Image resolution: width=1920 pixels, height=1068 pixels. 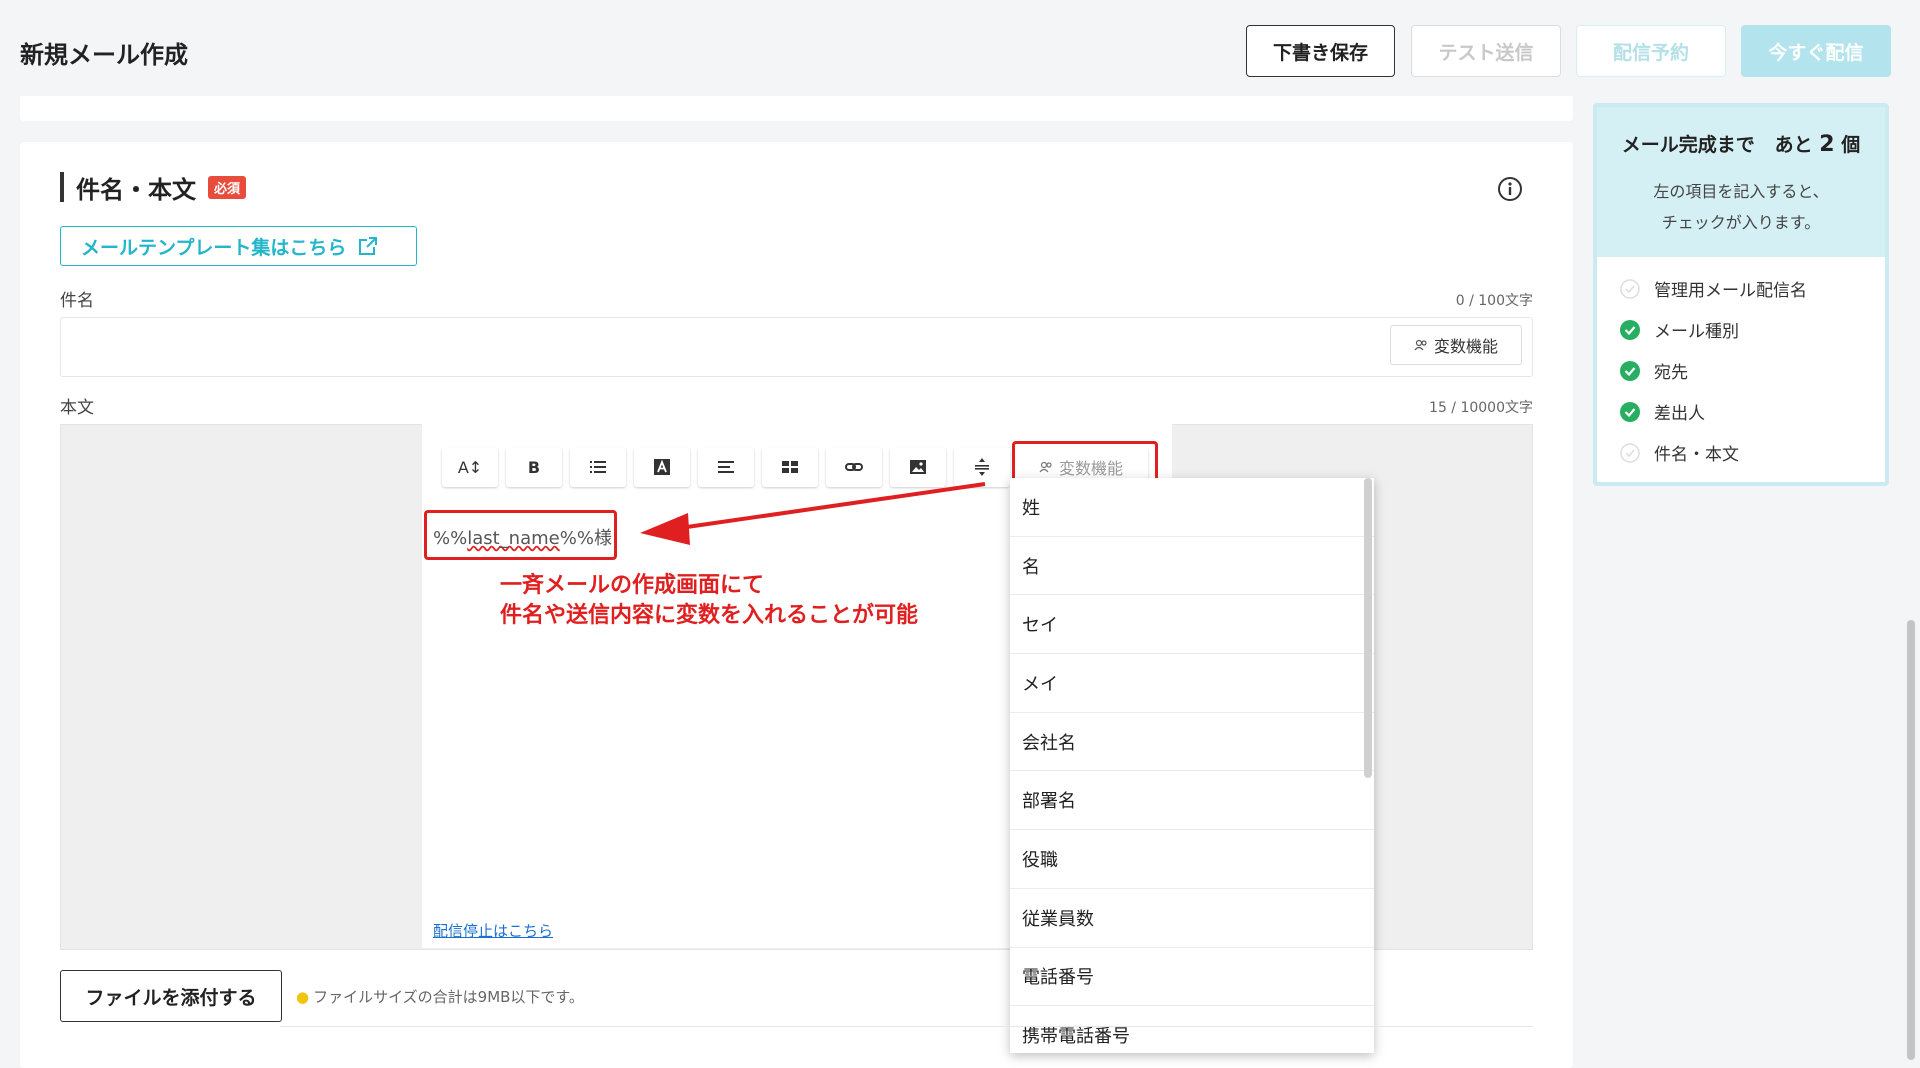 I want to click on attachment-hint-text: ファイルサイズの合計は9MB以下です。, so click(x=448, y=997).